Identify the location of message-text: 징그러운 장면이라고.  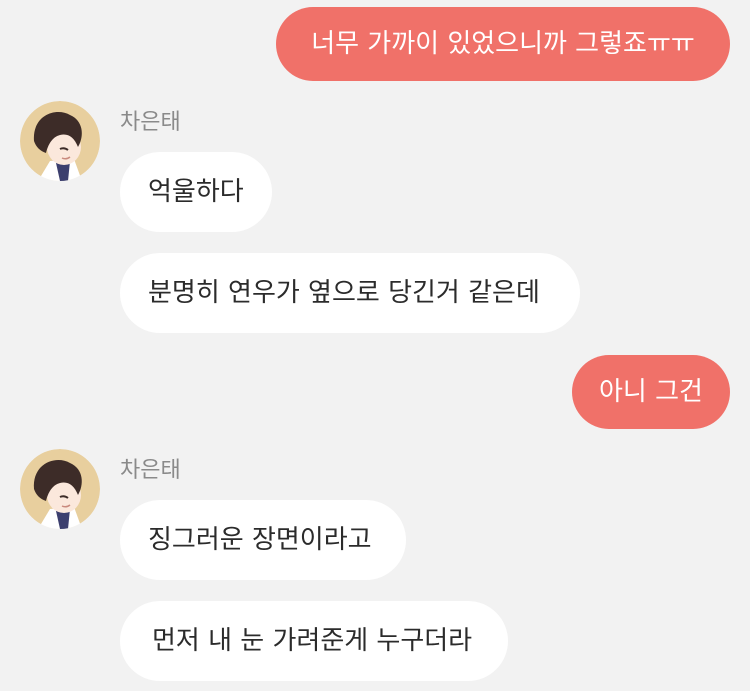
(260, 540).